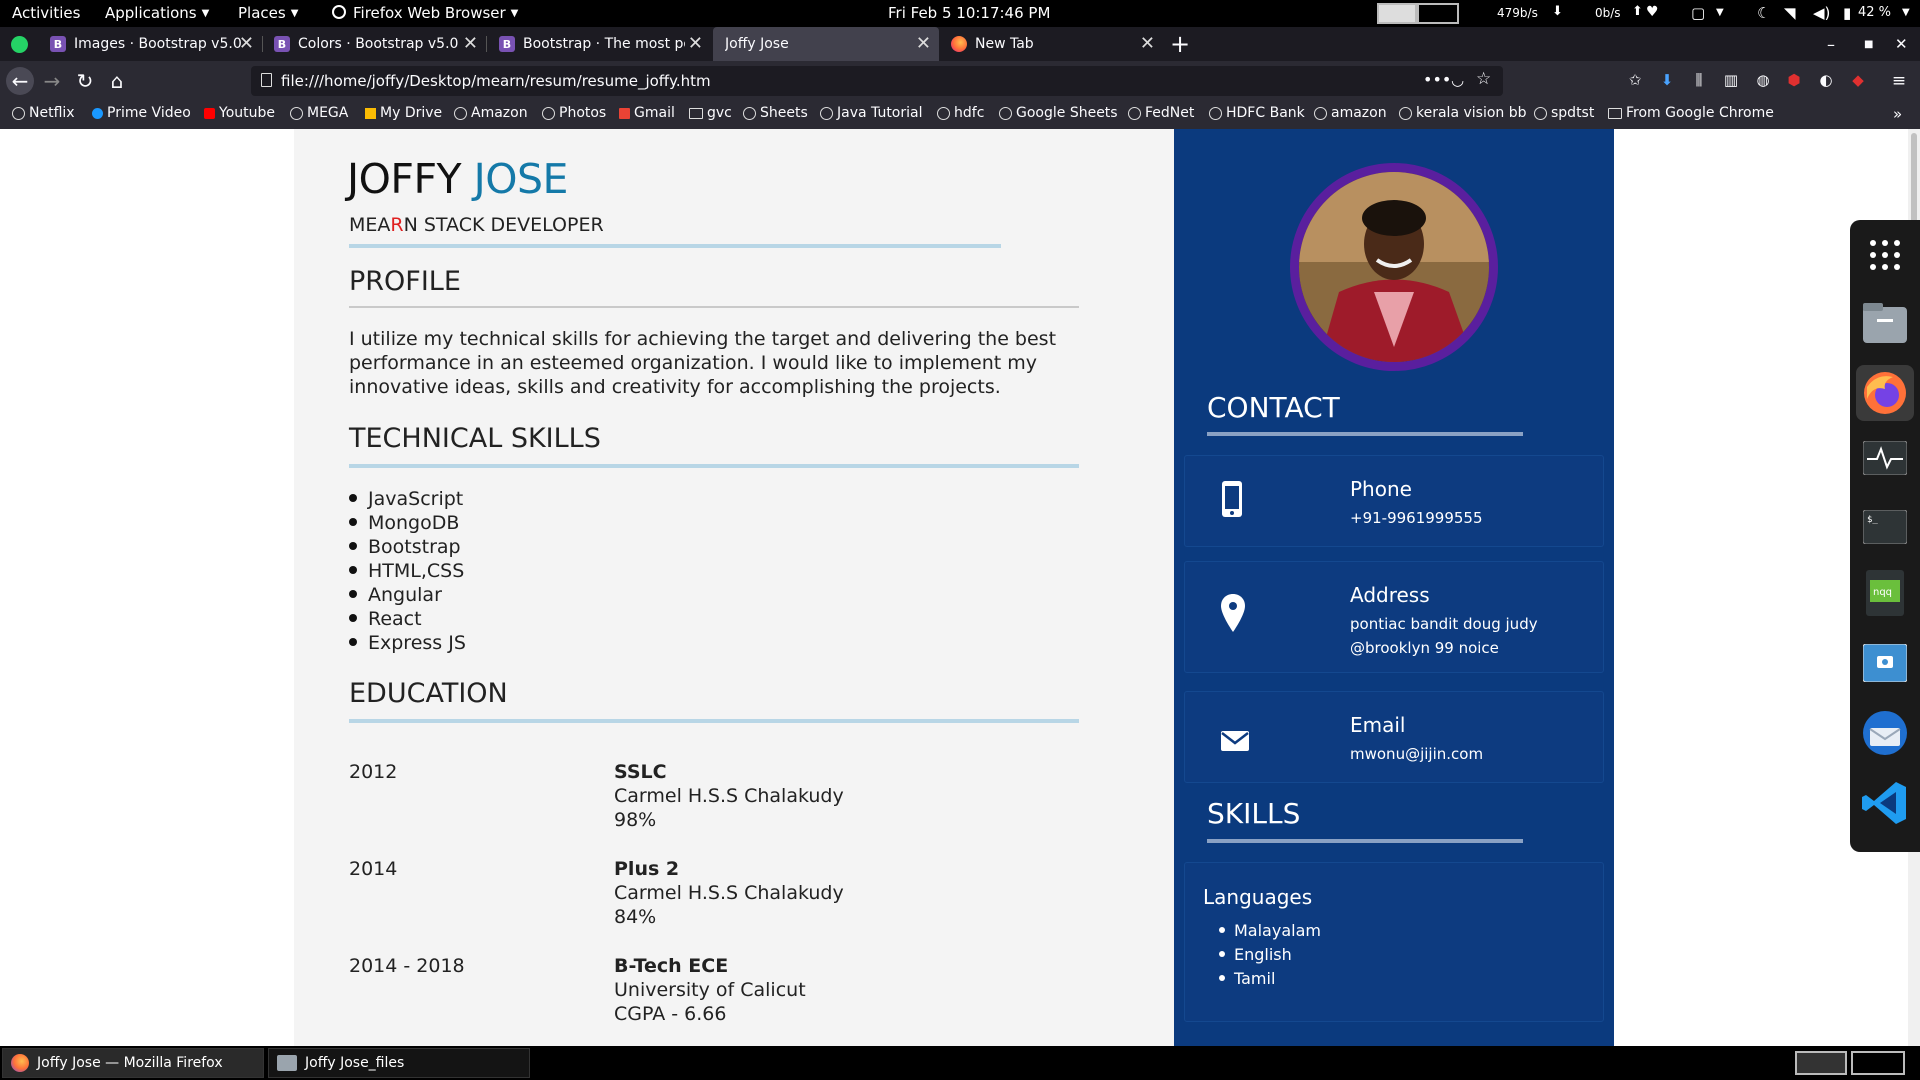  What do you see at coordinates (1899, 81) in the screenshot?
I see `hamburger-menu-icon: ≡` at bounding box center [1899, 81].